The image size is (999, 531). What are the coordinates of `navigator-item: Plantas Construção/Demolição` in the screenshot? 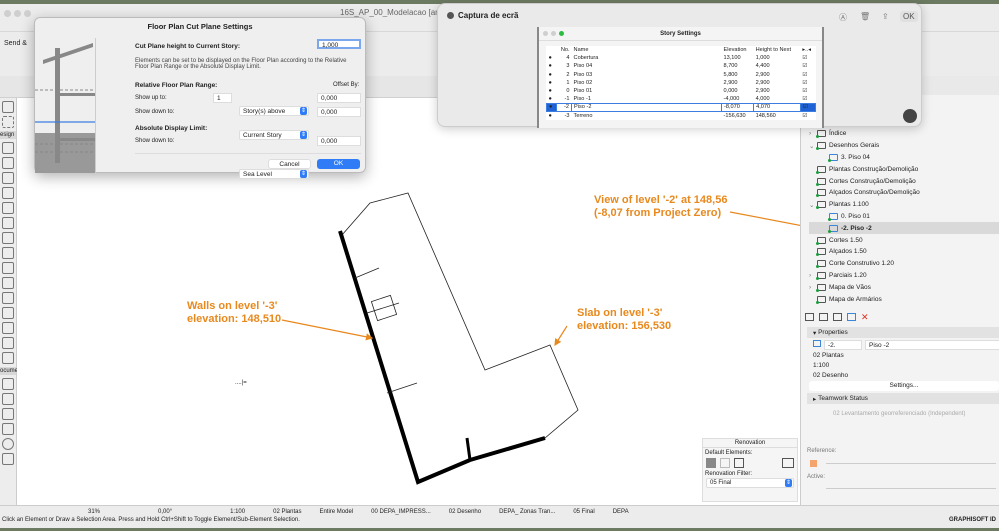 It's located at (904, 169).